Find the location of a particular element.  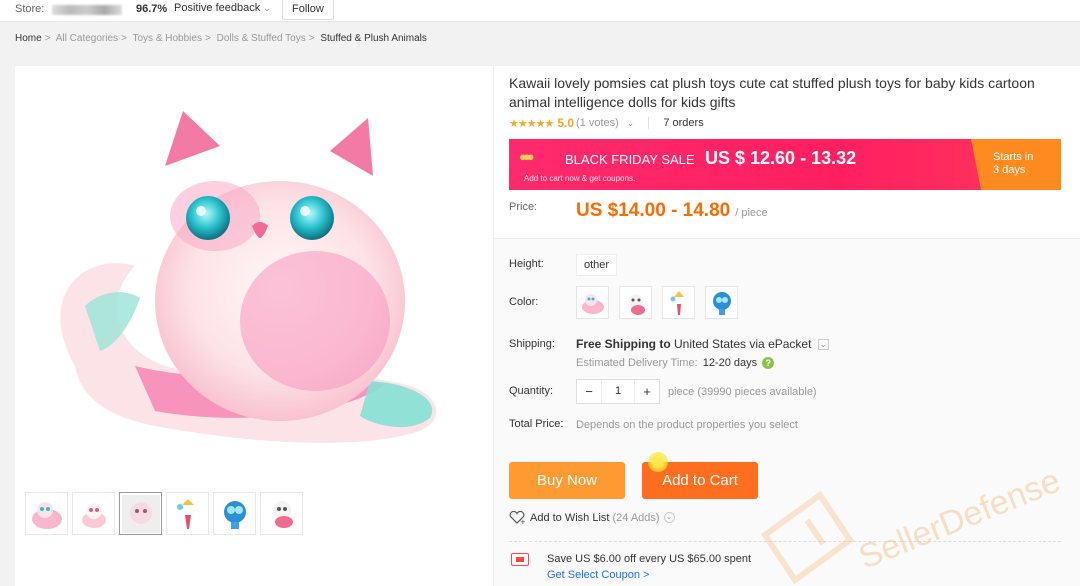

quantity-stepper: − 1 + piece (39990 pieces available) is located at coordinates (696, 391).